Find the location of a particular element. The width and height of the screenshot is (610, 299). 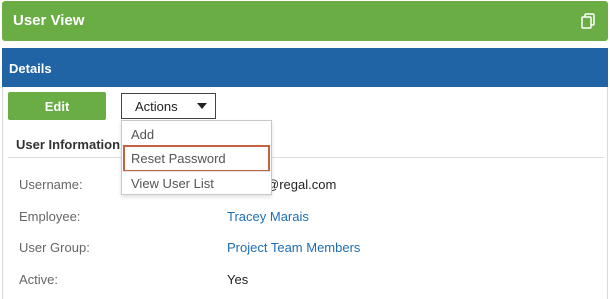

actions-menu: Add Reset Password View User List is located at coordinates (196, 157).